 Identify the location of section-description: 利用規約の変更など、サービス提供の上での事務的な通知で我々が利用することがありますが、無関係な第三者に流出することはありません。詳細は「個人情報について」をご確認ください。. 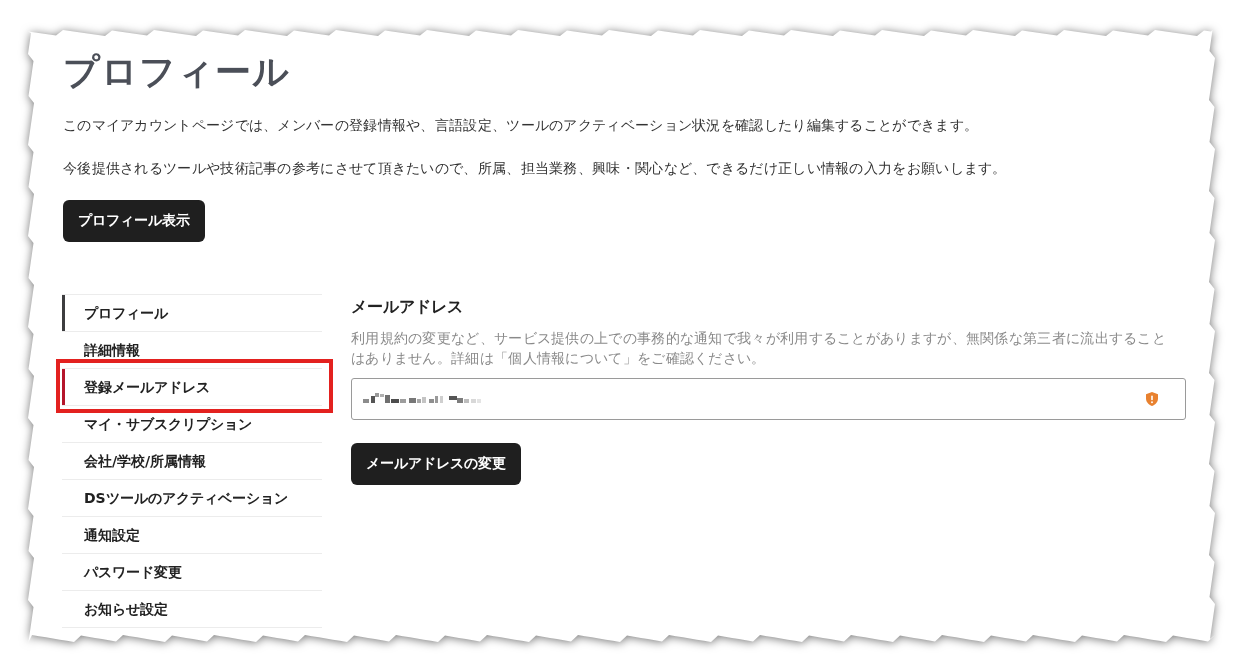
(759, 348).